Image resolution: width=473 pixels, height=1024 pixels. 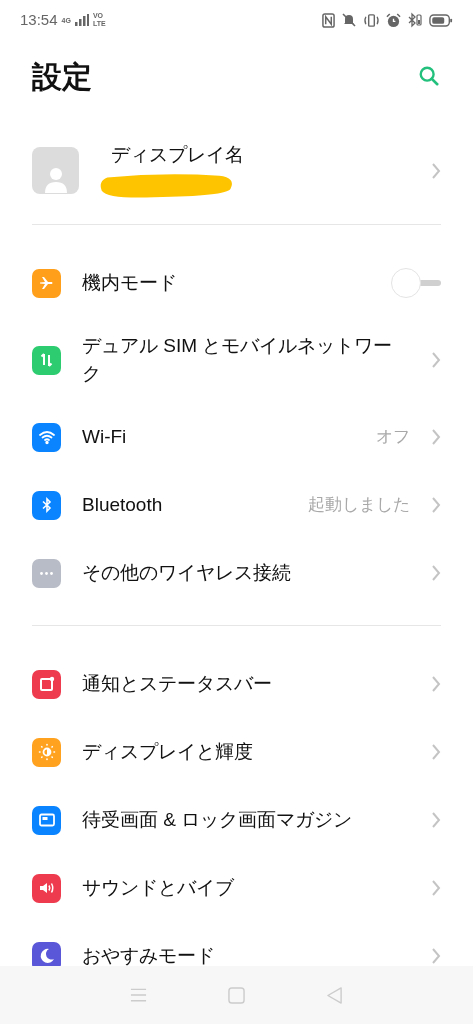 I want to click on row-label: Bluetooth, so click(x=123, y=505).